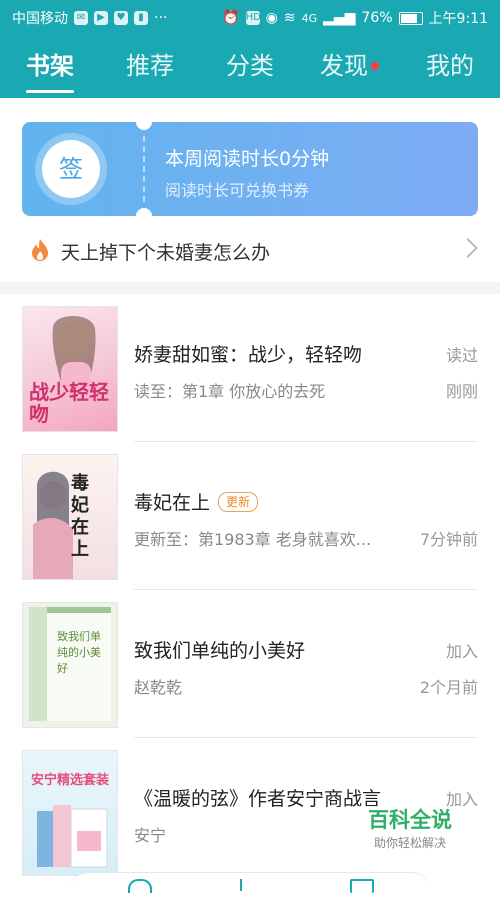 Image resolution: width=500 pixels, height=903 pixels. Describe the element at coordinates (220, 651) in the screenshot. I see `book-title: 致我们单纯的小美好` at that location.